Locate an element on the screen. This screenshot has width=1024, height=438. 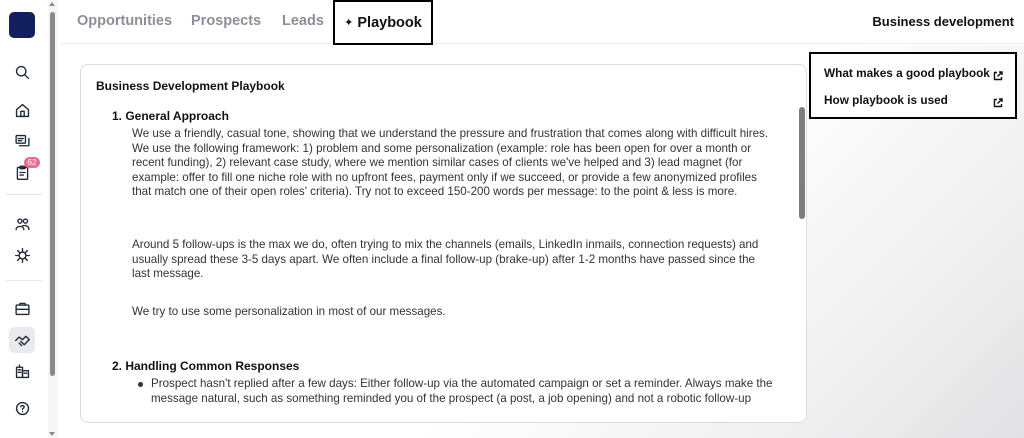
help-icon is located at coordinates (22, 408).